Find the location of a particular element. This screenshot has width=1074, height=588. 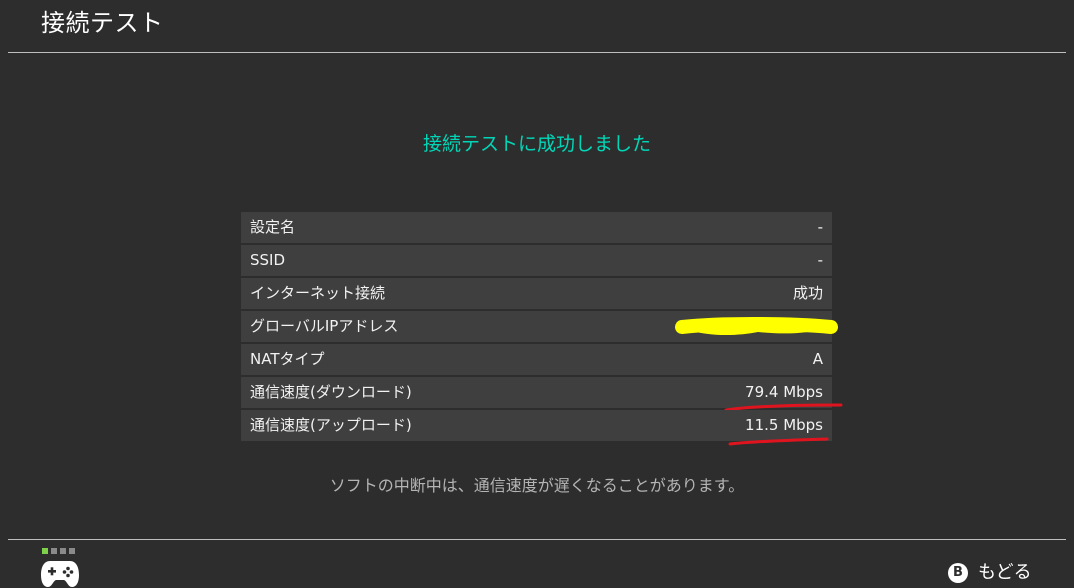

footer-divider is located at coordinates (537, 539).